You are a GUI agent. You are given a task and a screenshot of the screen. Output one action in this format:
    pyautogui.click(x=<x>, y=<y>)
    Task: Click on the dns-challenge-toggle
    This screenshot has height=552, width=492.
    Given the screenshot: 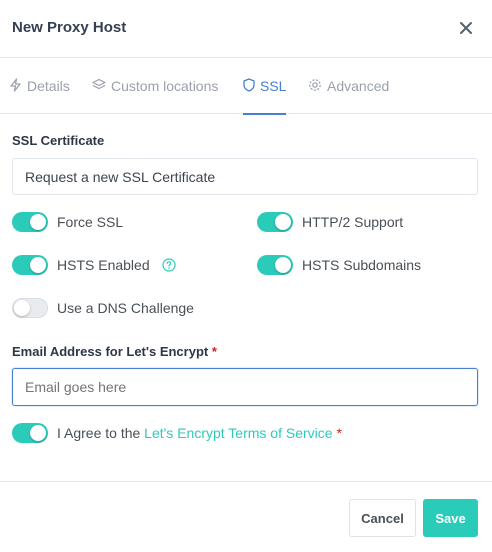 What is the action you would take?
    pyautogui.click(x=30, y=308)
    